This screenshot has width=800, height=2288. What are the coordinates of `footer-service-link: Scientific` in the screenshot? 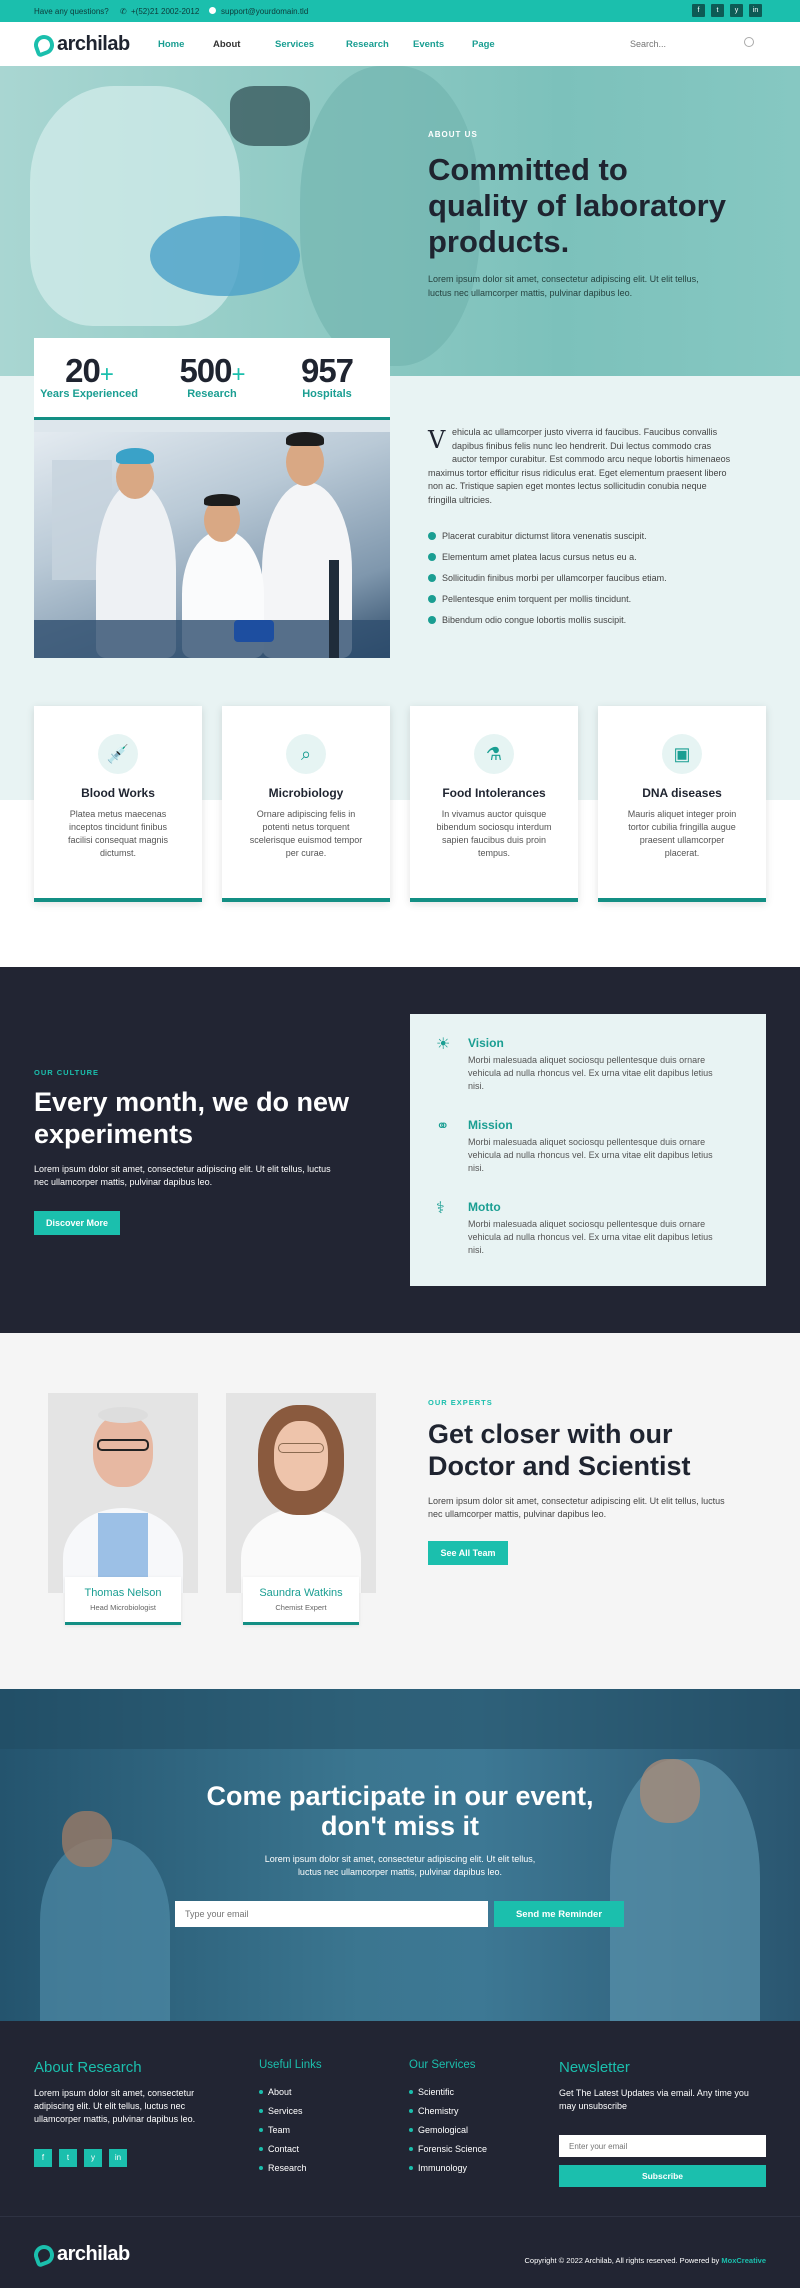 It's located at (448, 2092).